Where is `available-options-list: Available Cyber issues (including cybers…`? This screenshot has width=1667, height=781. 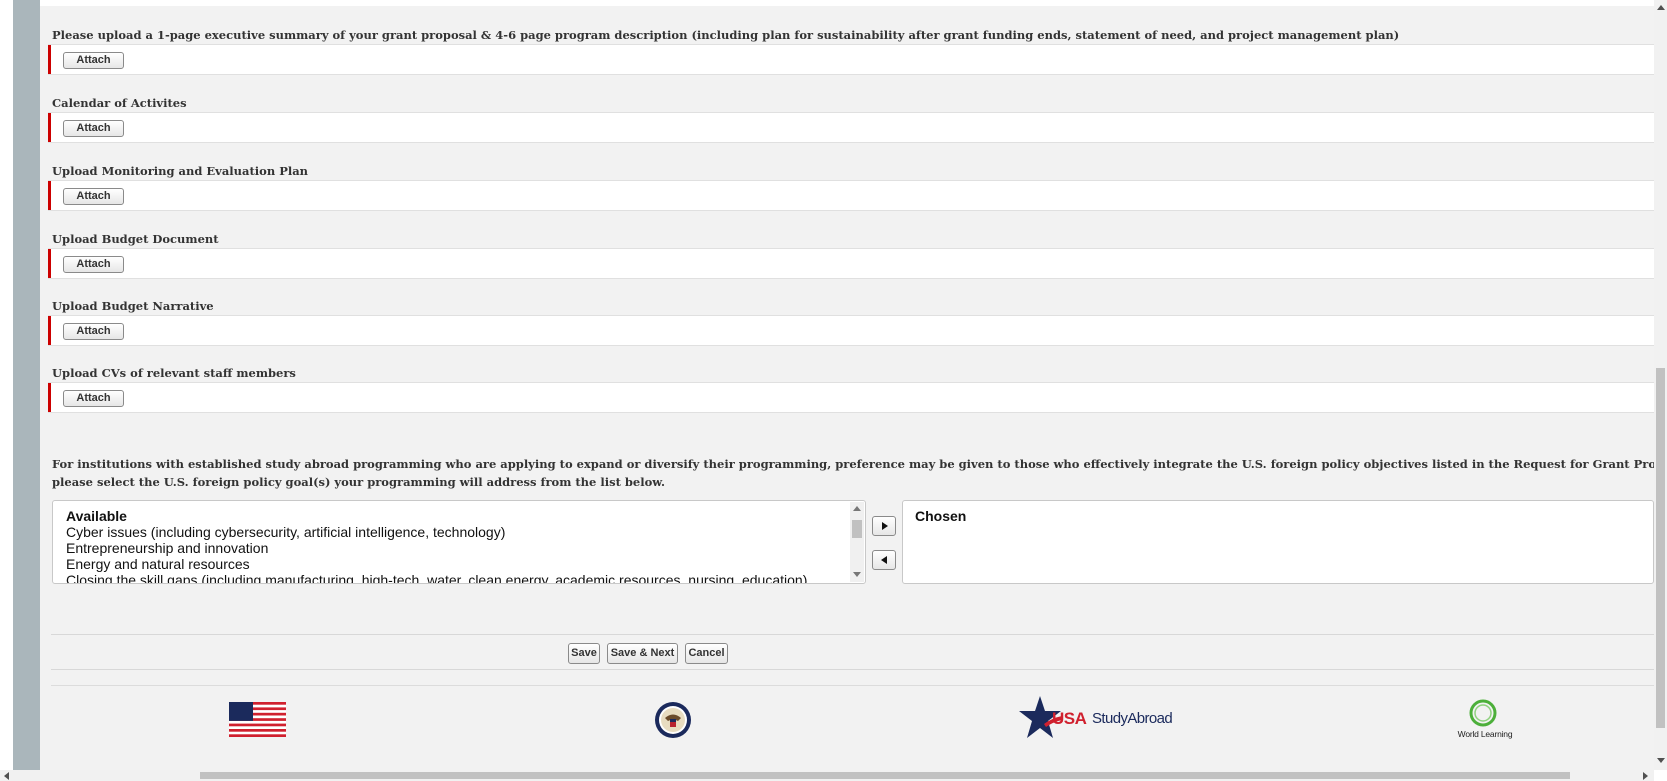
available-options-list: Available Cyber issues (including cybers… is located at coordinates (459, 542).